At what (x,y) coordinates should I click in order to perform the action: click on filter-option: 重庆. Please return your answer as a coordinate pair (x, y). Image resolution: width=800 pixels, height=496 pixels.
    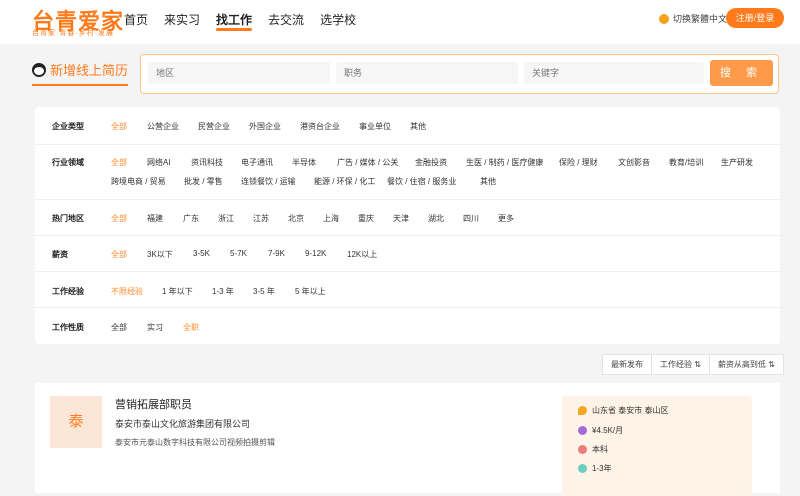
    Looking at the image, I should click on (366, 218).